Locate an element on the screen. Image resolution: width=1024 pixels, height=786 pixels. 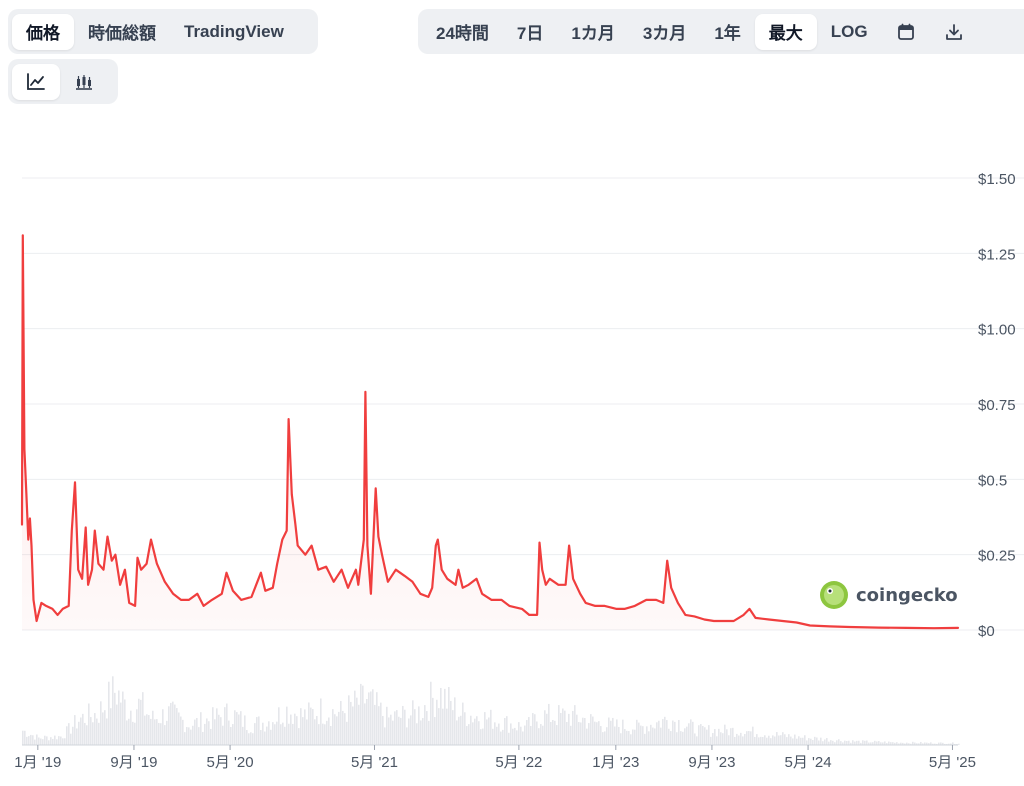
line-chart-icon is located at coordinates (36, 81).